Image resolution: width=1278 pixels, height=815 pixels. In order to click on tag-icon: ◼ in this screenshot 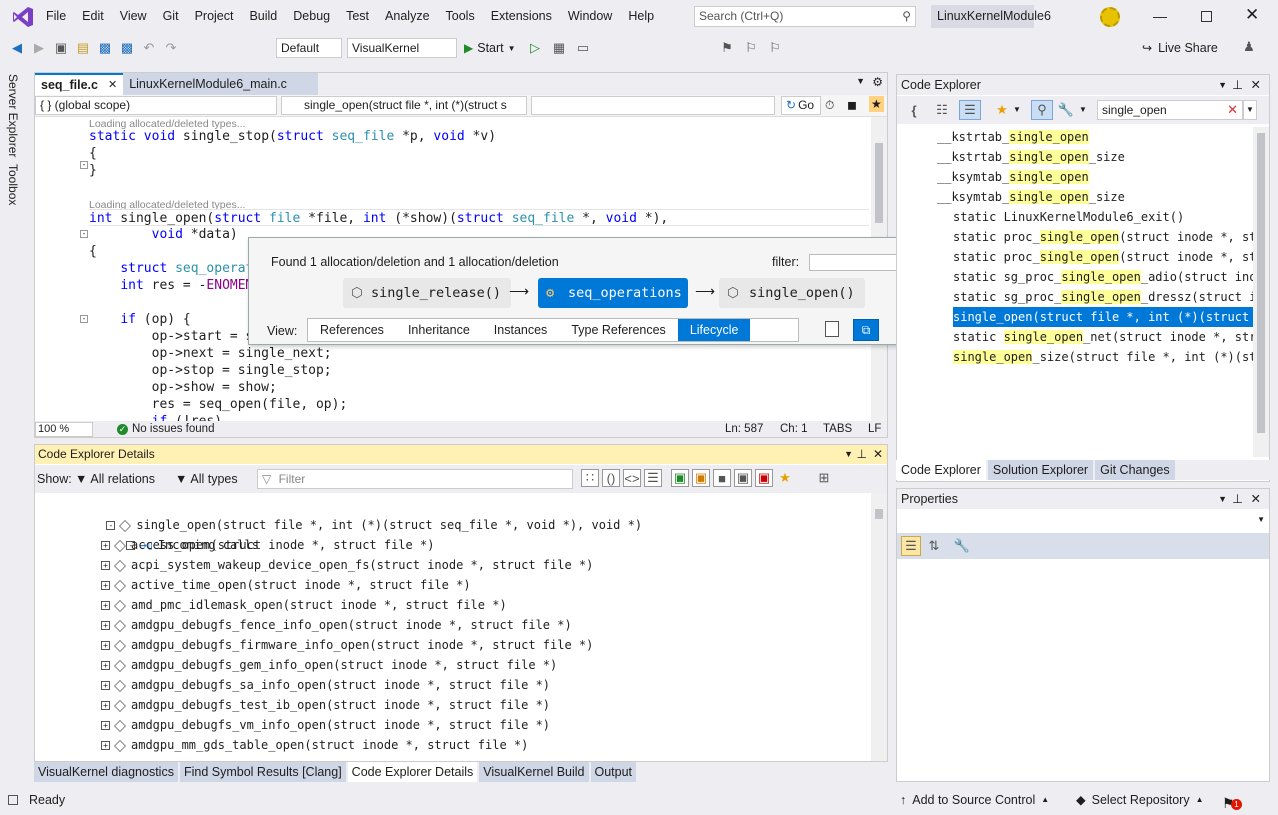, I will do `click(852, 105)`.